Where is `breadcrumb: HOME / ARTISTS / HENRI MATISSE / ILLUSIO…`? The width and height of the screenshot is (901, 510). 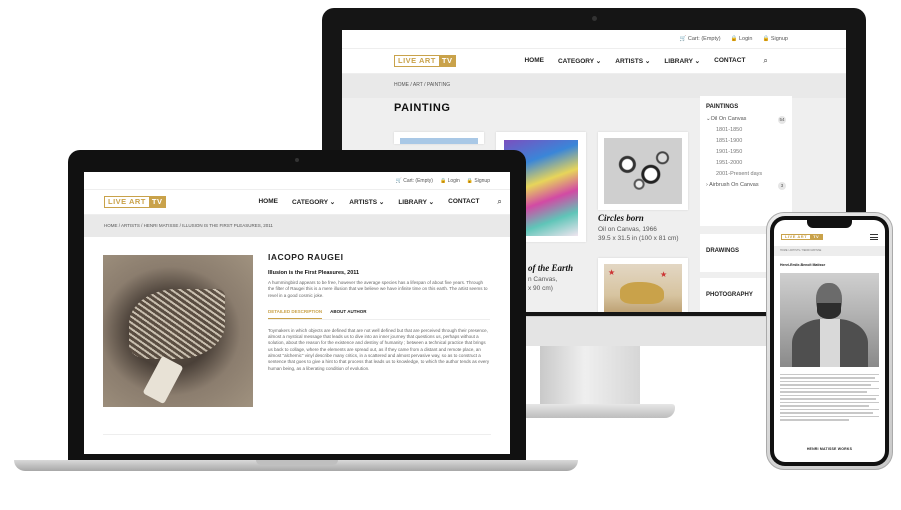 breadcrumb: HOME / ARTISTS / HENRI MATISSE / ILLUSIO… is located at coordinates (297, 226).